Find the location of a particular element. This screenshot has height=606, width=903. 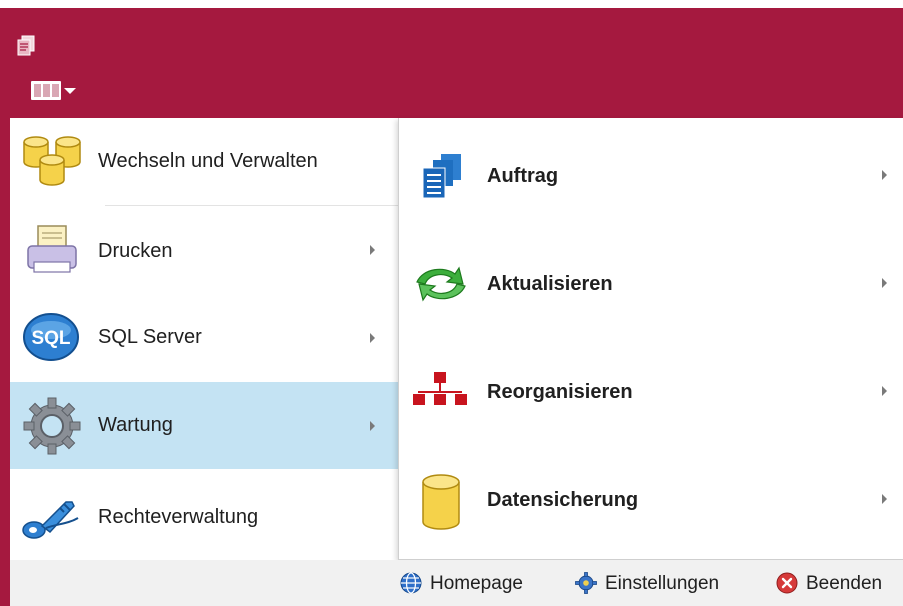

settings-gear-icon is located at coordinates (586, 583).